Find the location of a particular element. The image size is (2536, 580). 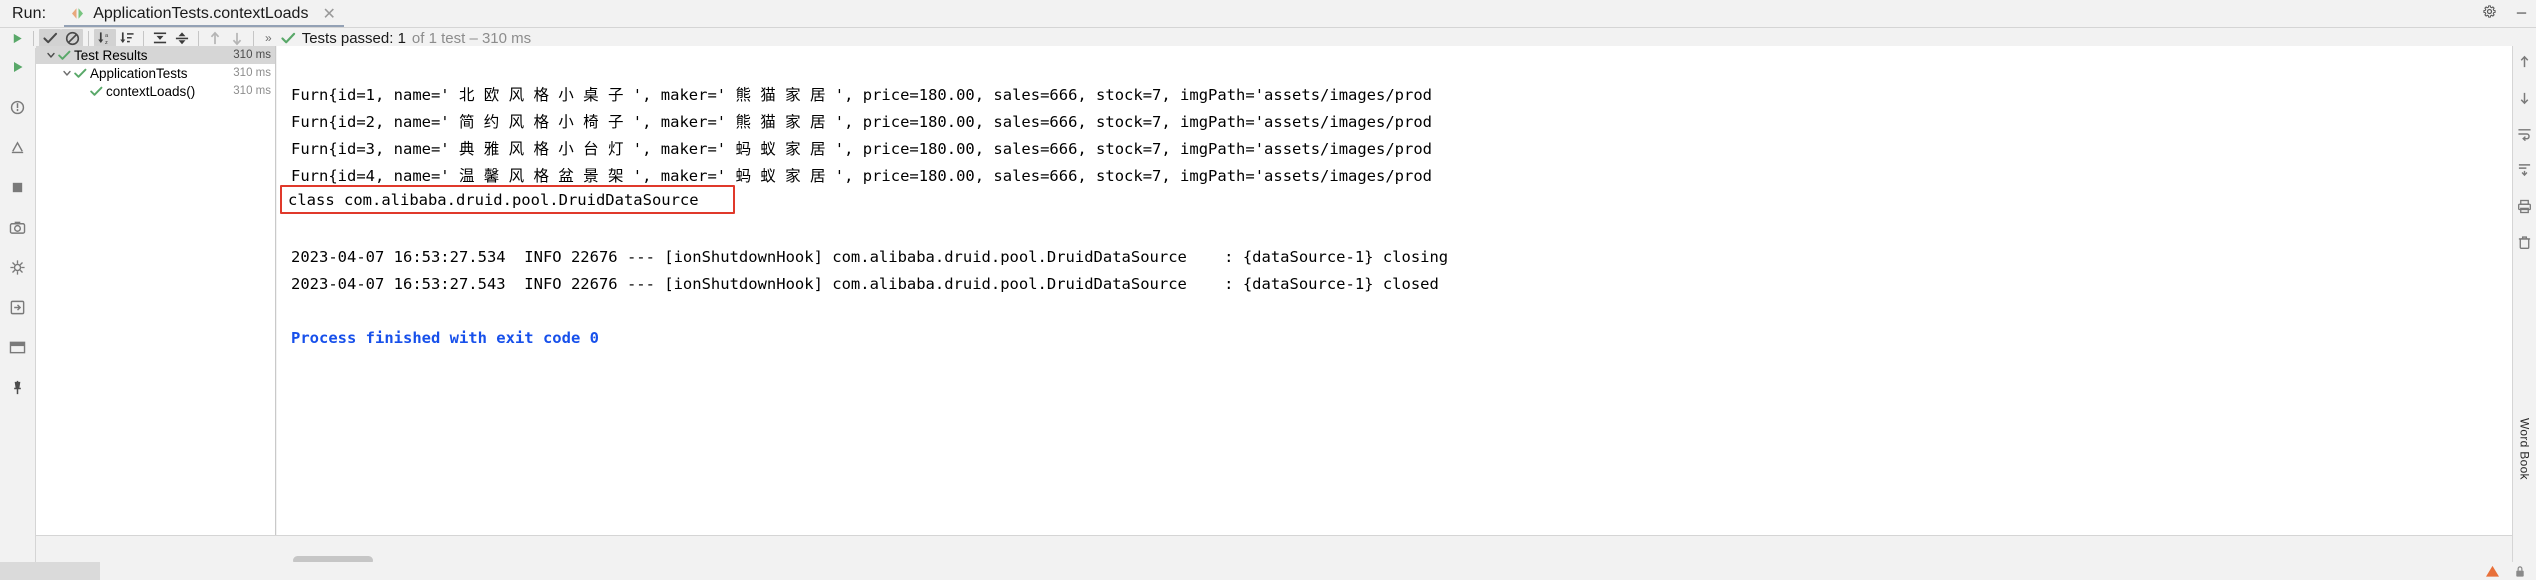

test-status: Tests passed: 1 of 1 test – 310 ms is located at coordinates (406, 38).